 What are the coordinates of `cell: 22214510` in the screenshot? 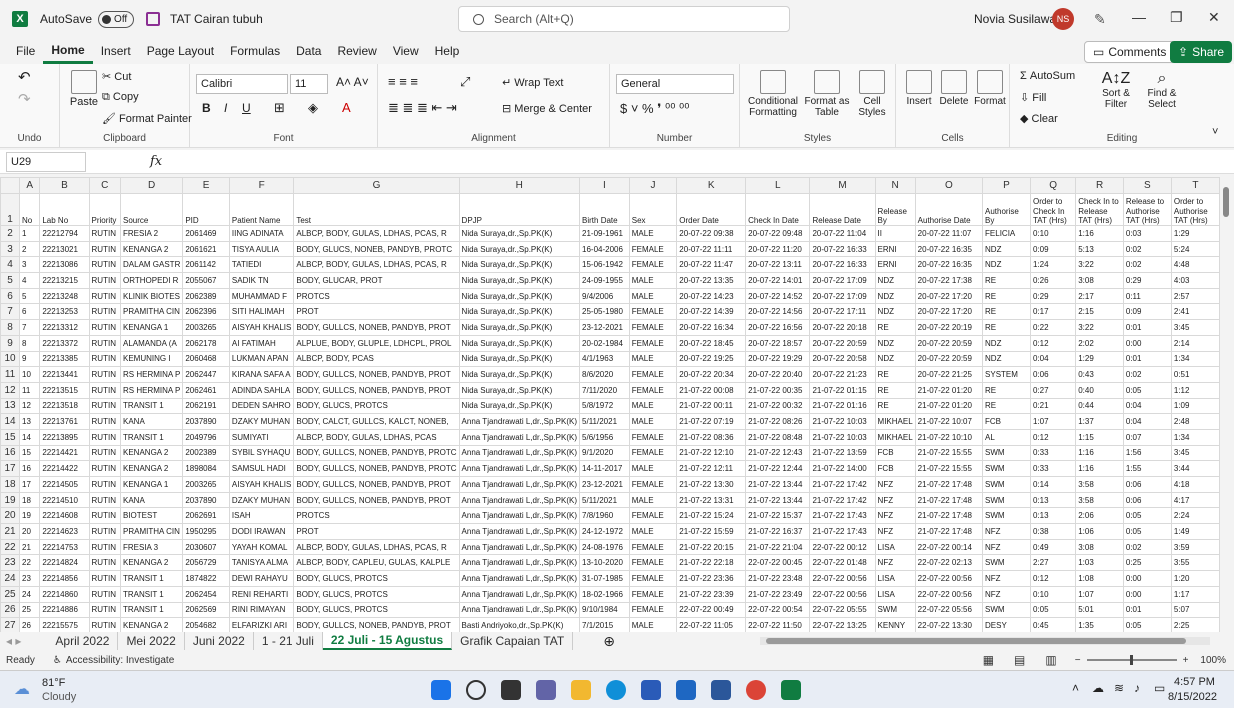 It's located at (64, 500).